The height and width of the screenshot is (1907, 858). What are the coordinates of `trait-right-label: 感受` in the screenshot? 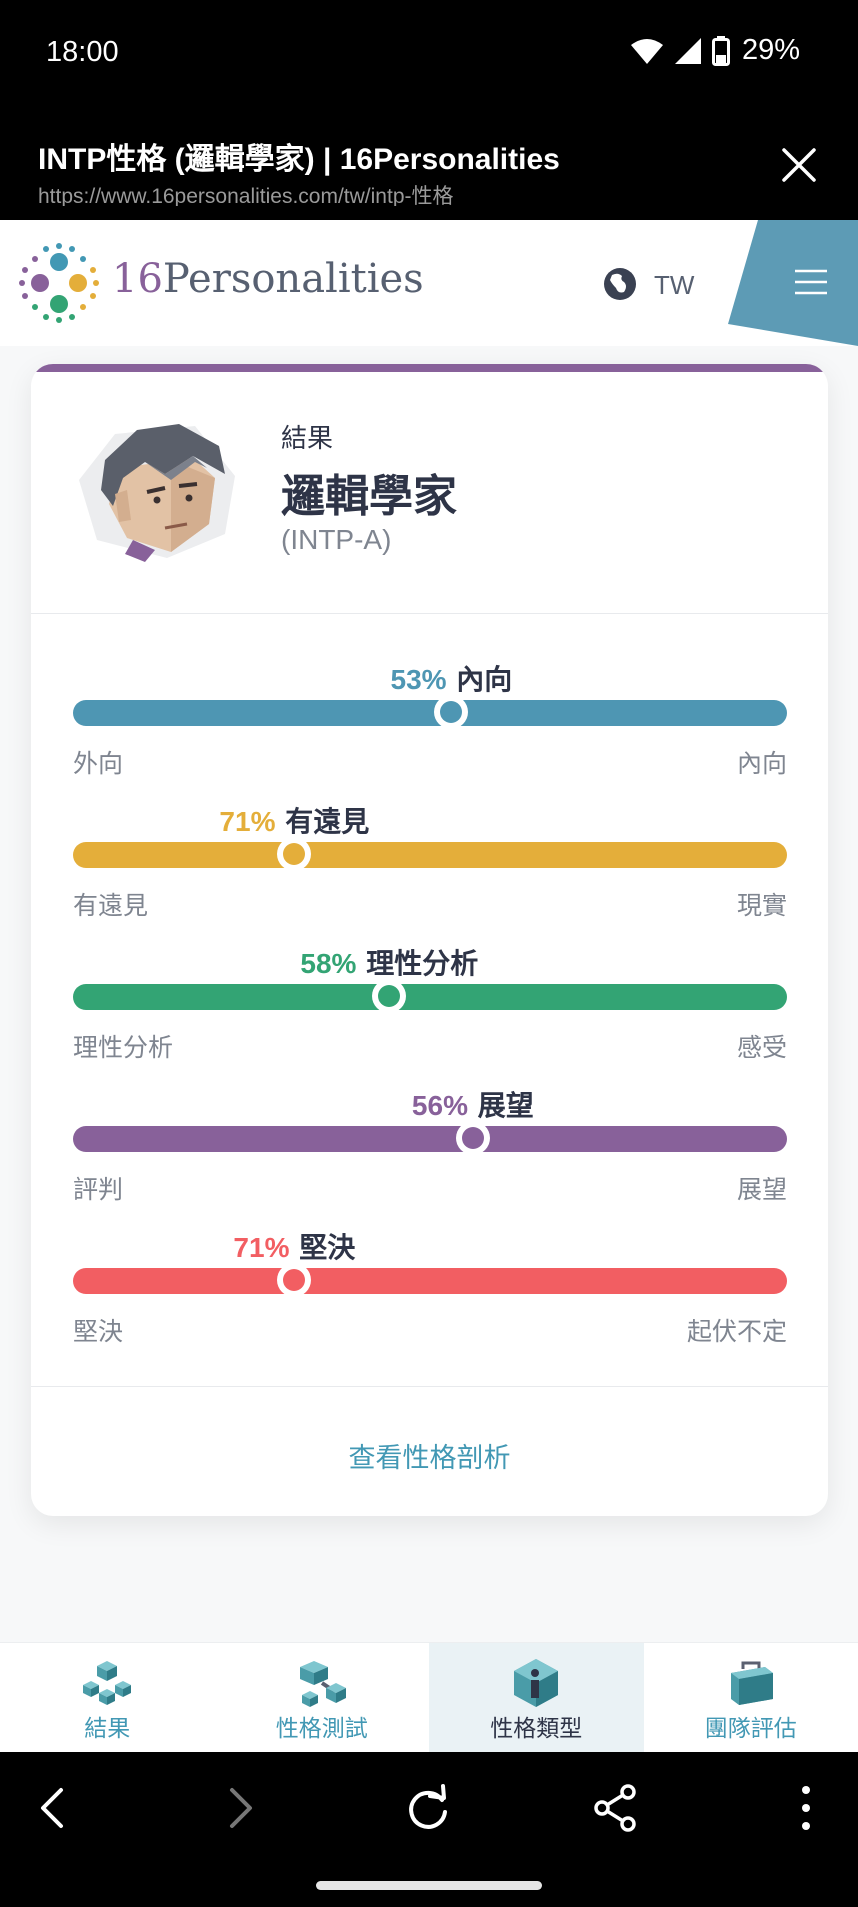 It's located at (761, 1047).